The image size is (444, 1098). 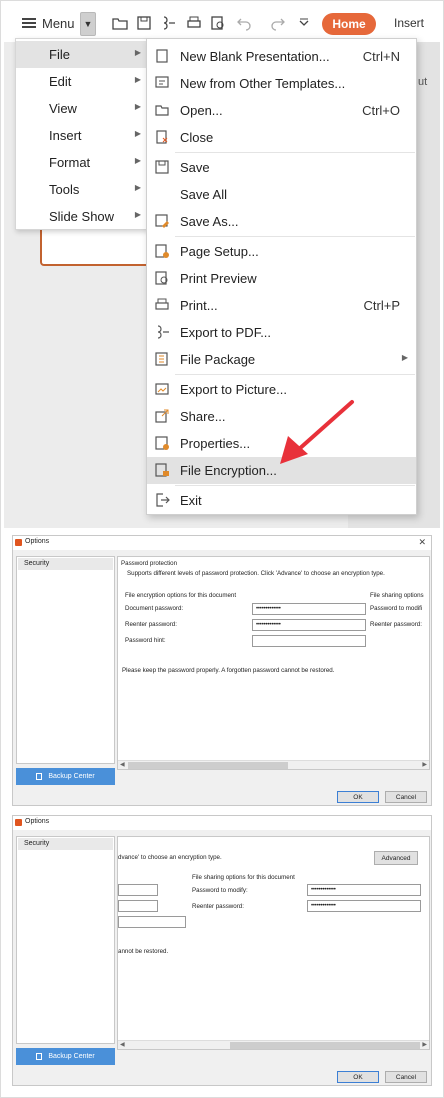 What do you see at coordinates (381, 305) in the screenshot?
I see `shortcut-label: Ctrl+P` at bounding box center [381, 305].